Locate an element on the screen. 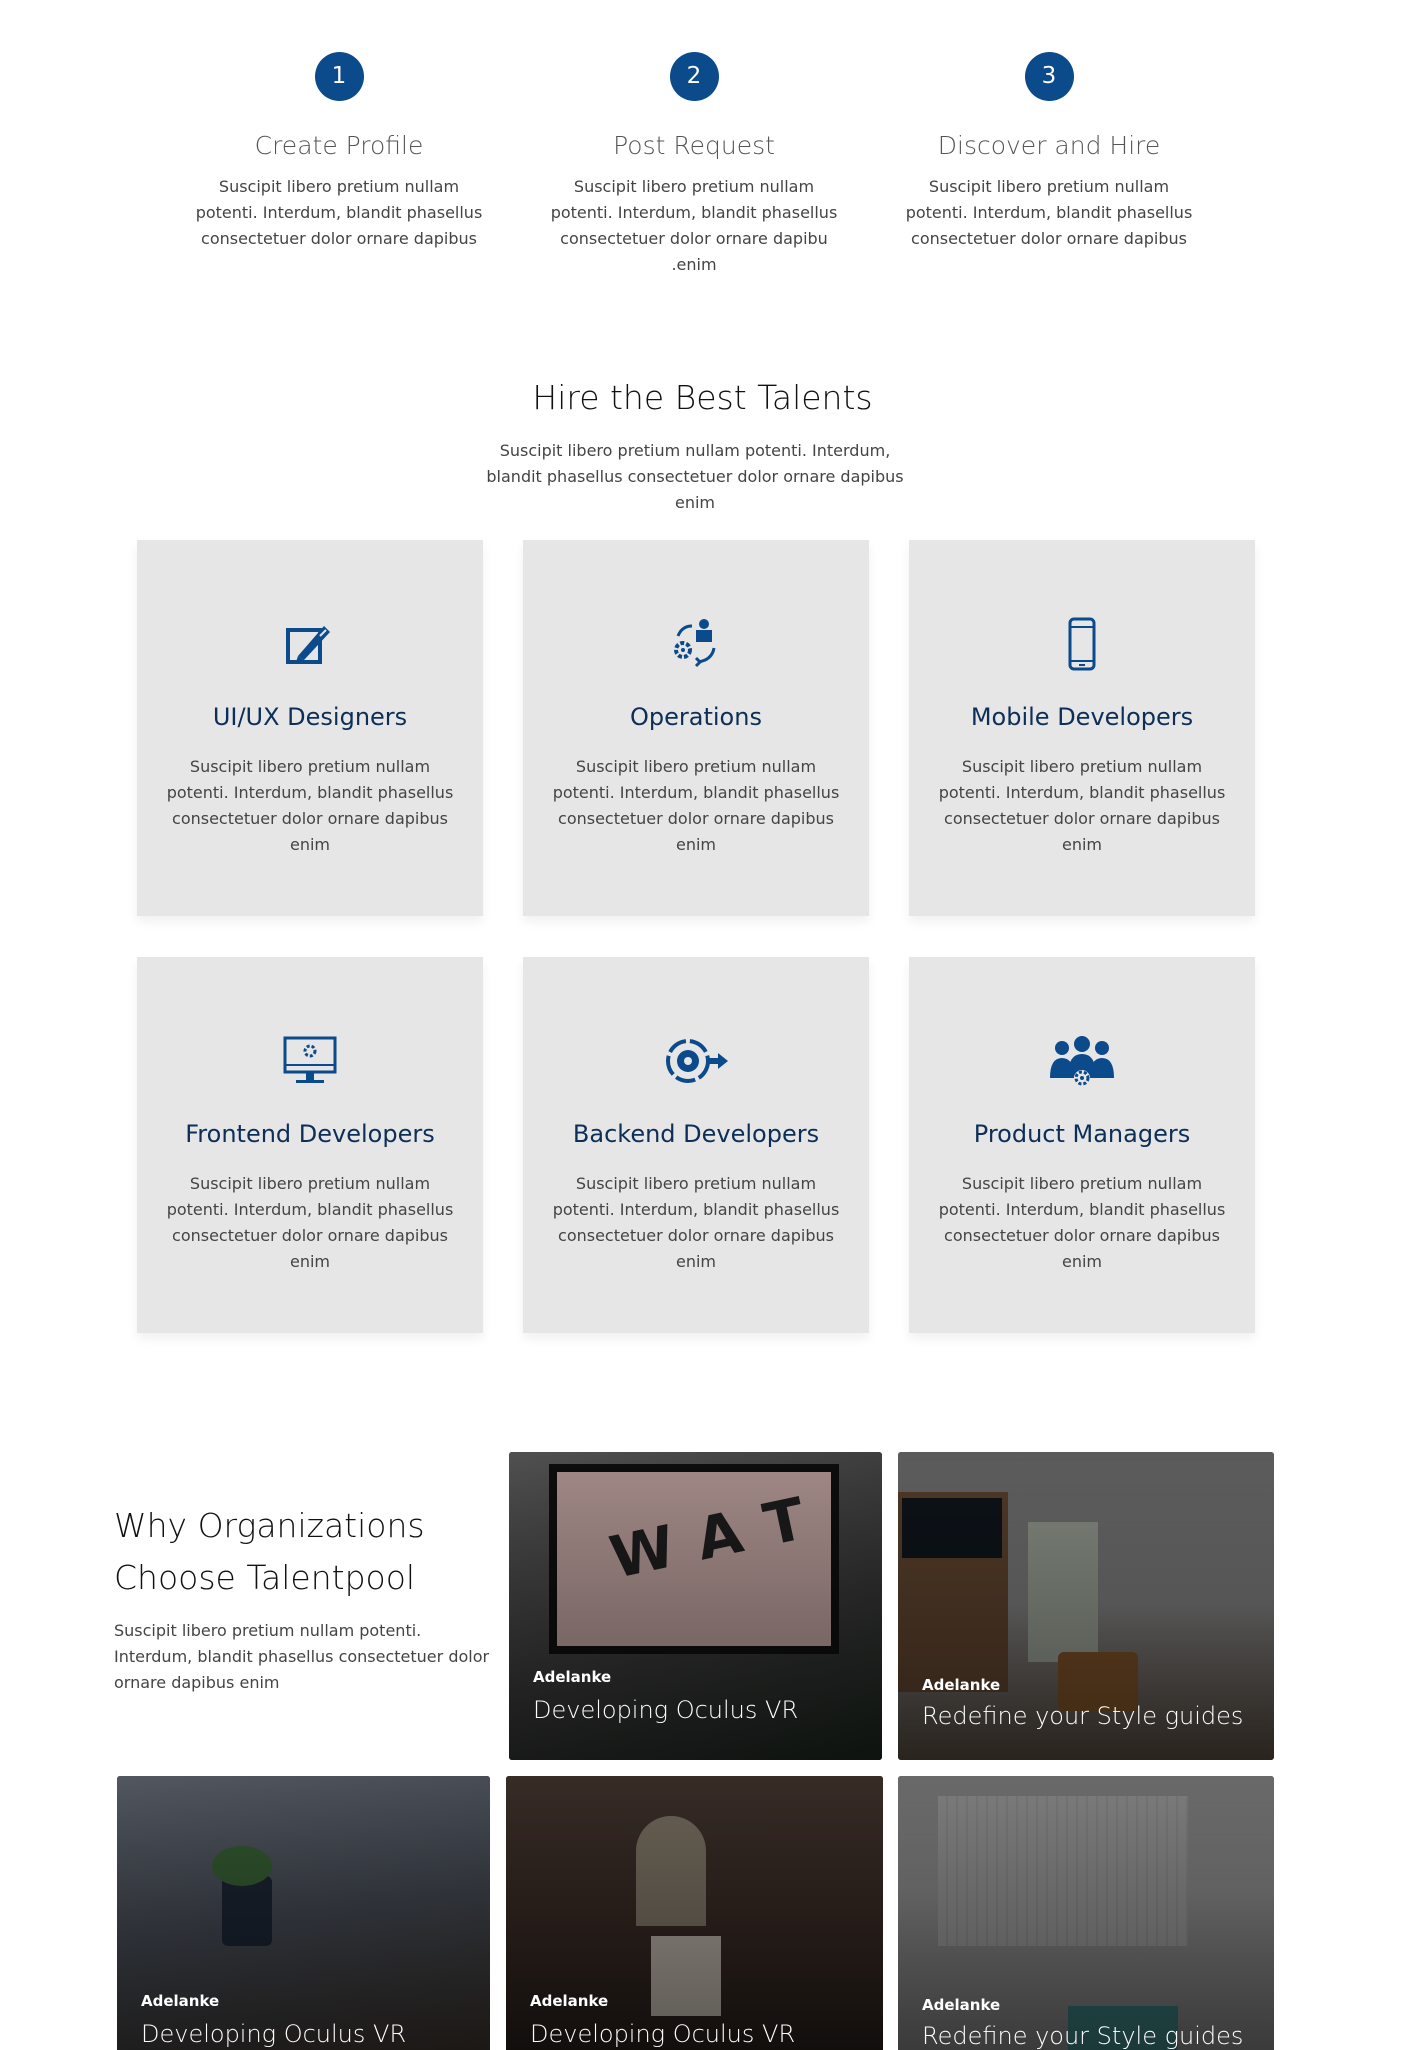  mobile-phone-icon is located at coordinates (1082, 644).